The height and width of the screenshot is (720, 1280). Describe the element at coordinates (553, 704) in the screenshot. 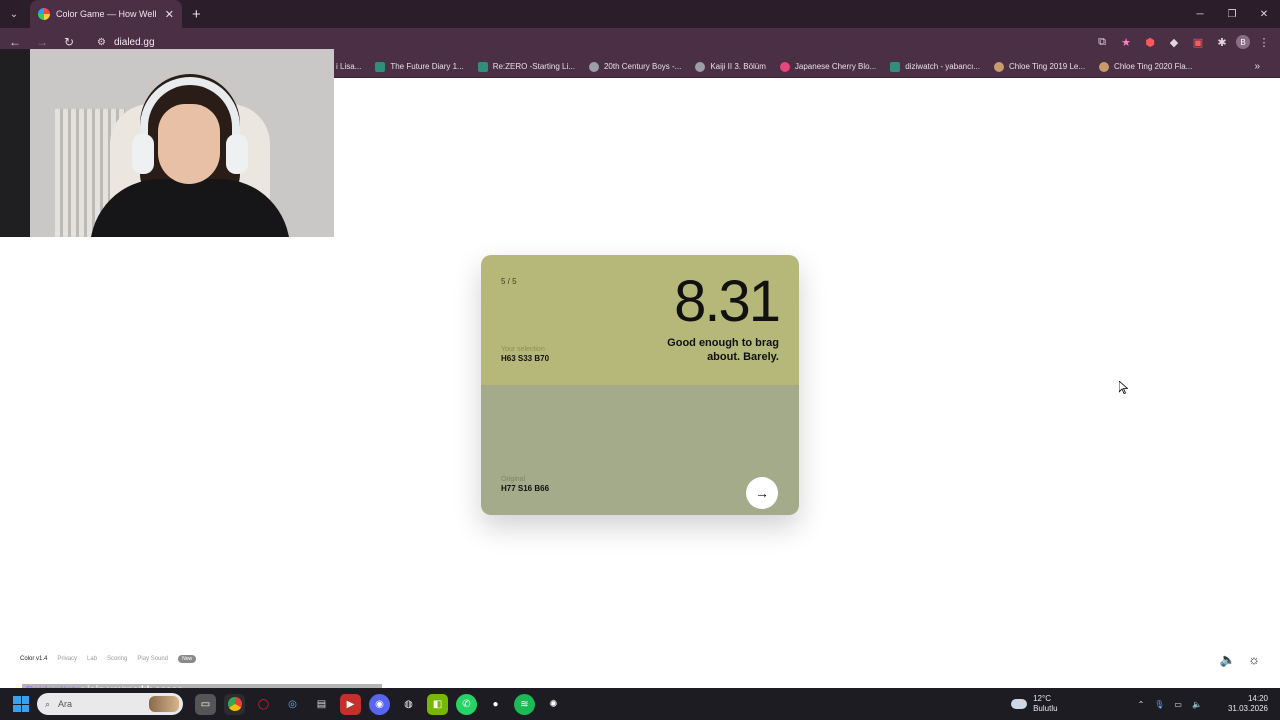

I see `chatgpt-icon: ✺` at that location.